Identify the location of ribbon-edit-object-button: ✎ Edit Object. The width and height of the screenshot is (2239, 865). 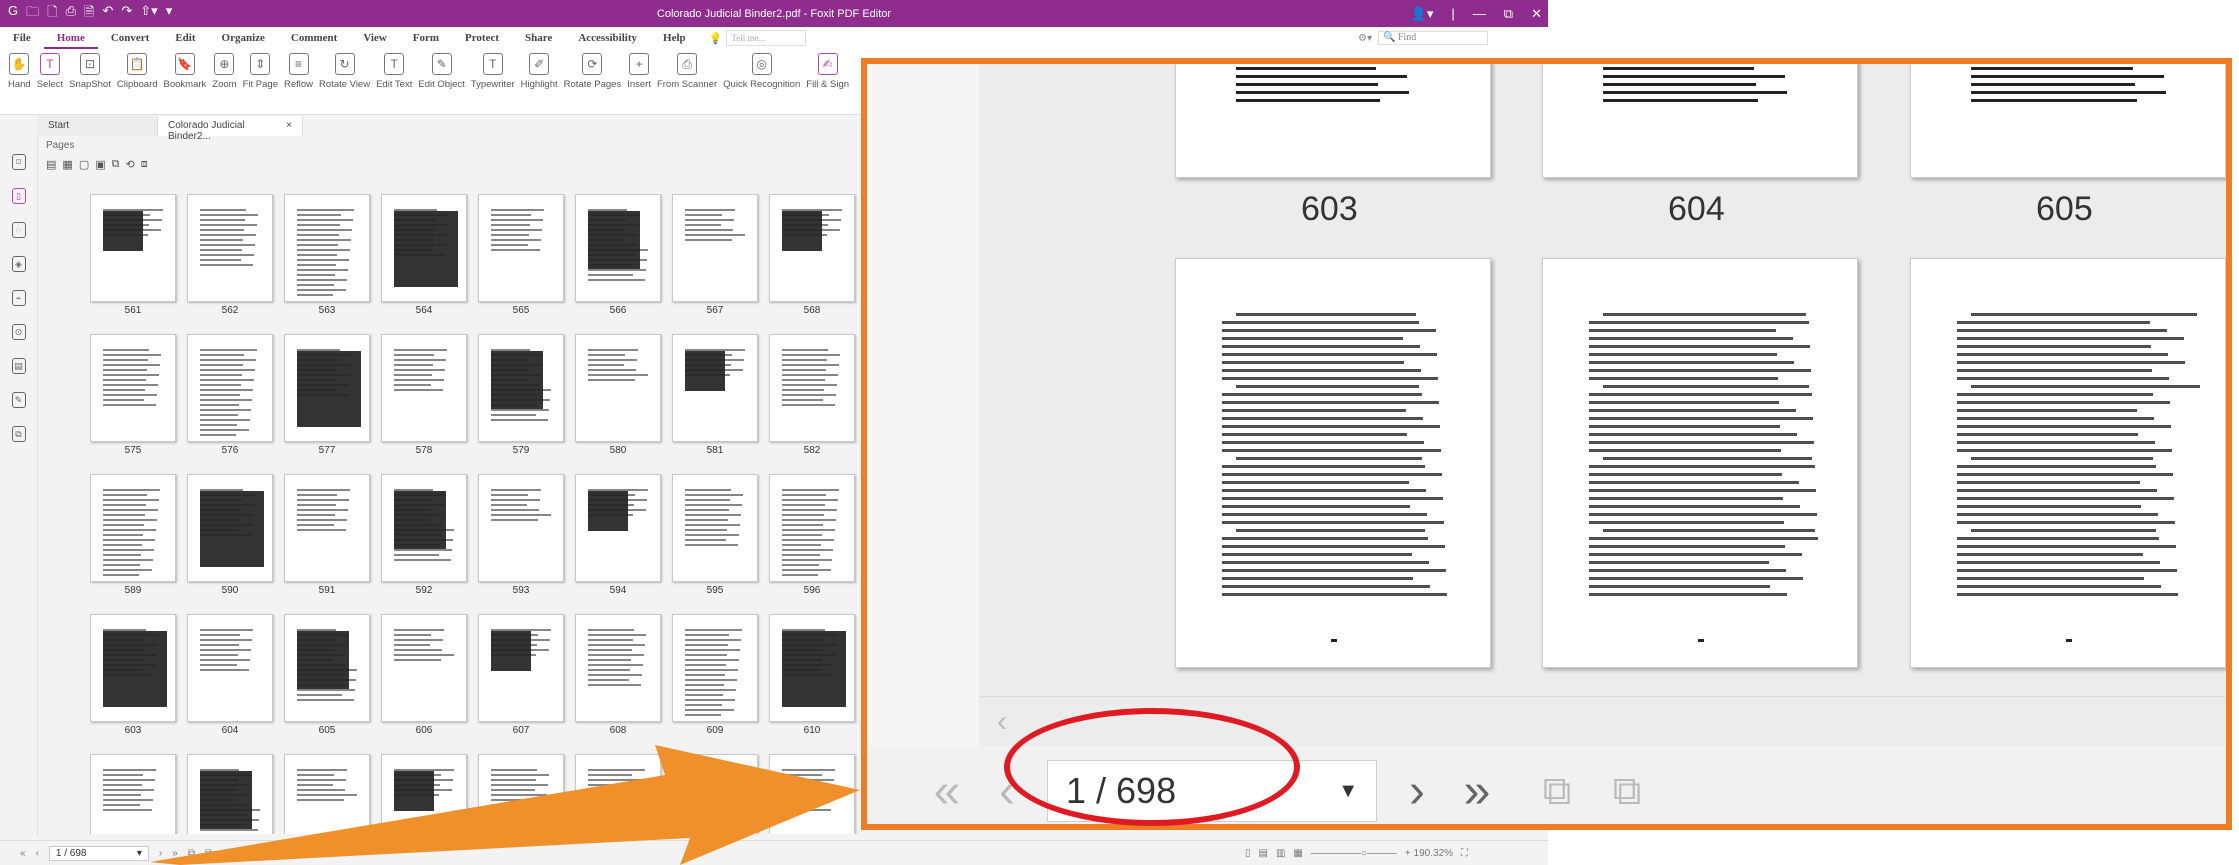
(441, 71).